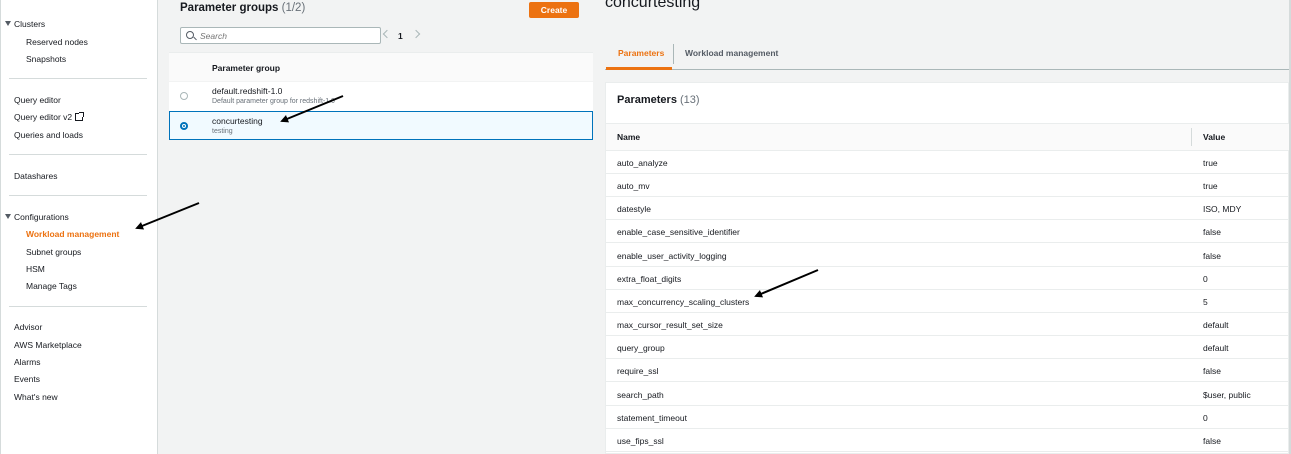 The height and width of the screenshot is (454, 1291). I want to click on sidebar-item-query-editor-v2: Query editor v2, so click(49, 117).